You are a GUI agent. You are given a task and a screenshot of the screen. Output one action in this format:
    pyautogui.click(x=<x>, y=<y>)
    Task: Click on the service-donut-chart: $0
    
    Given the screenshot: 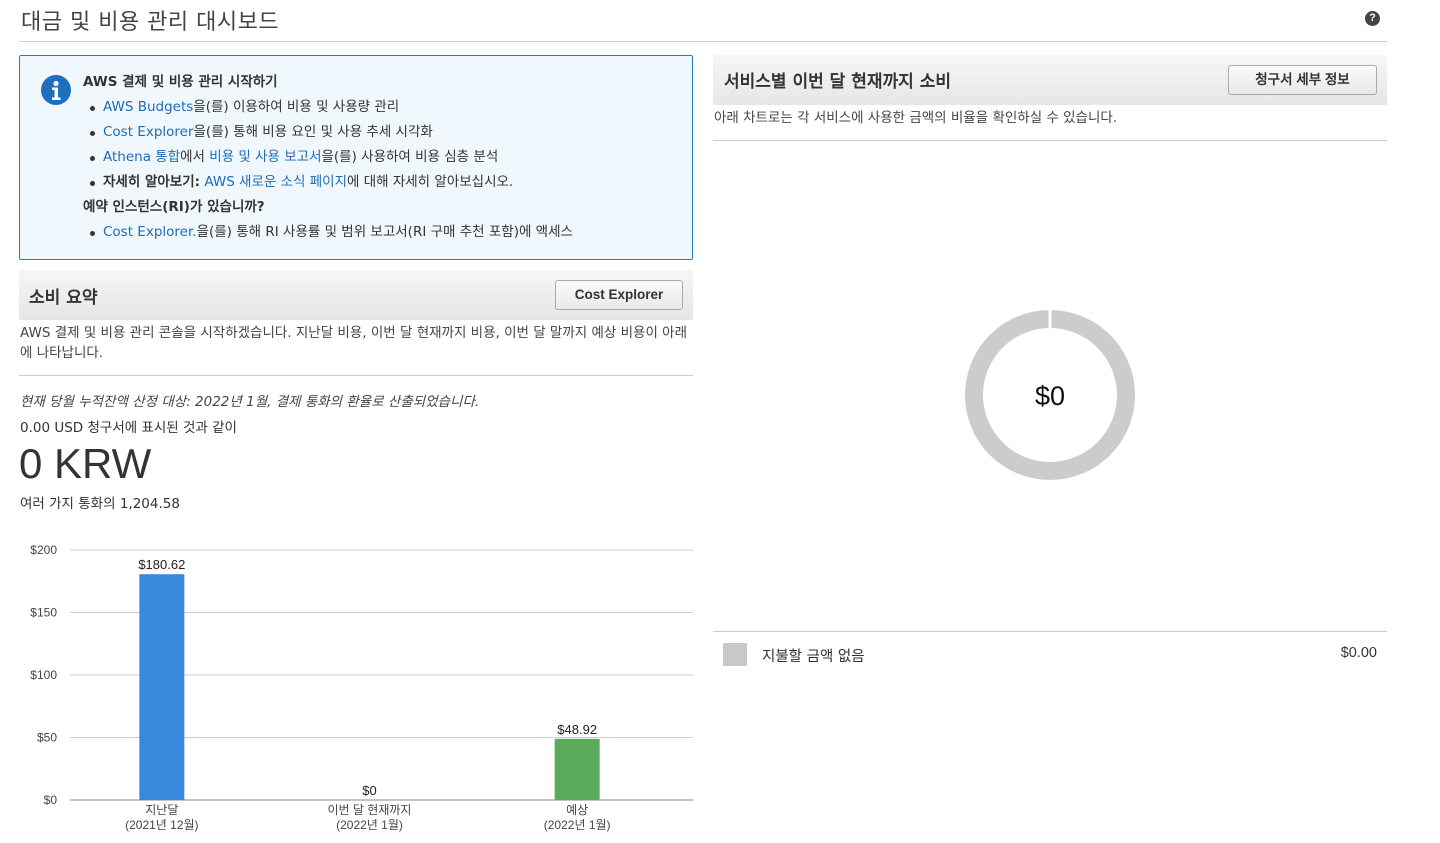 What is the action you would take?
    pyautogui.click(x=1050, y=394)
    